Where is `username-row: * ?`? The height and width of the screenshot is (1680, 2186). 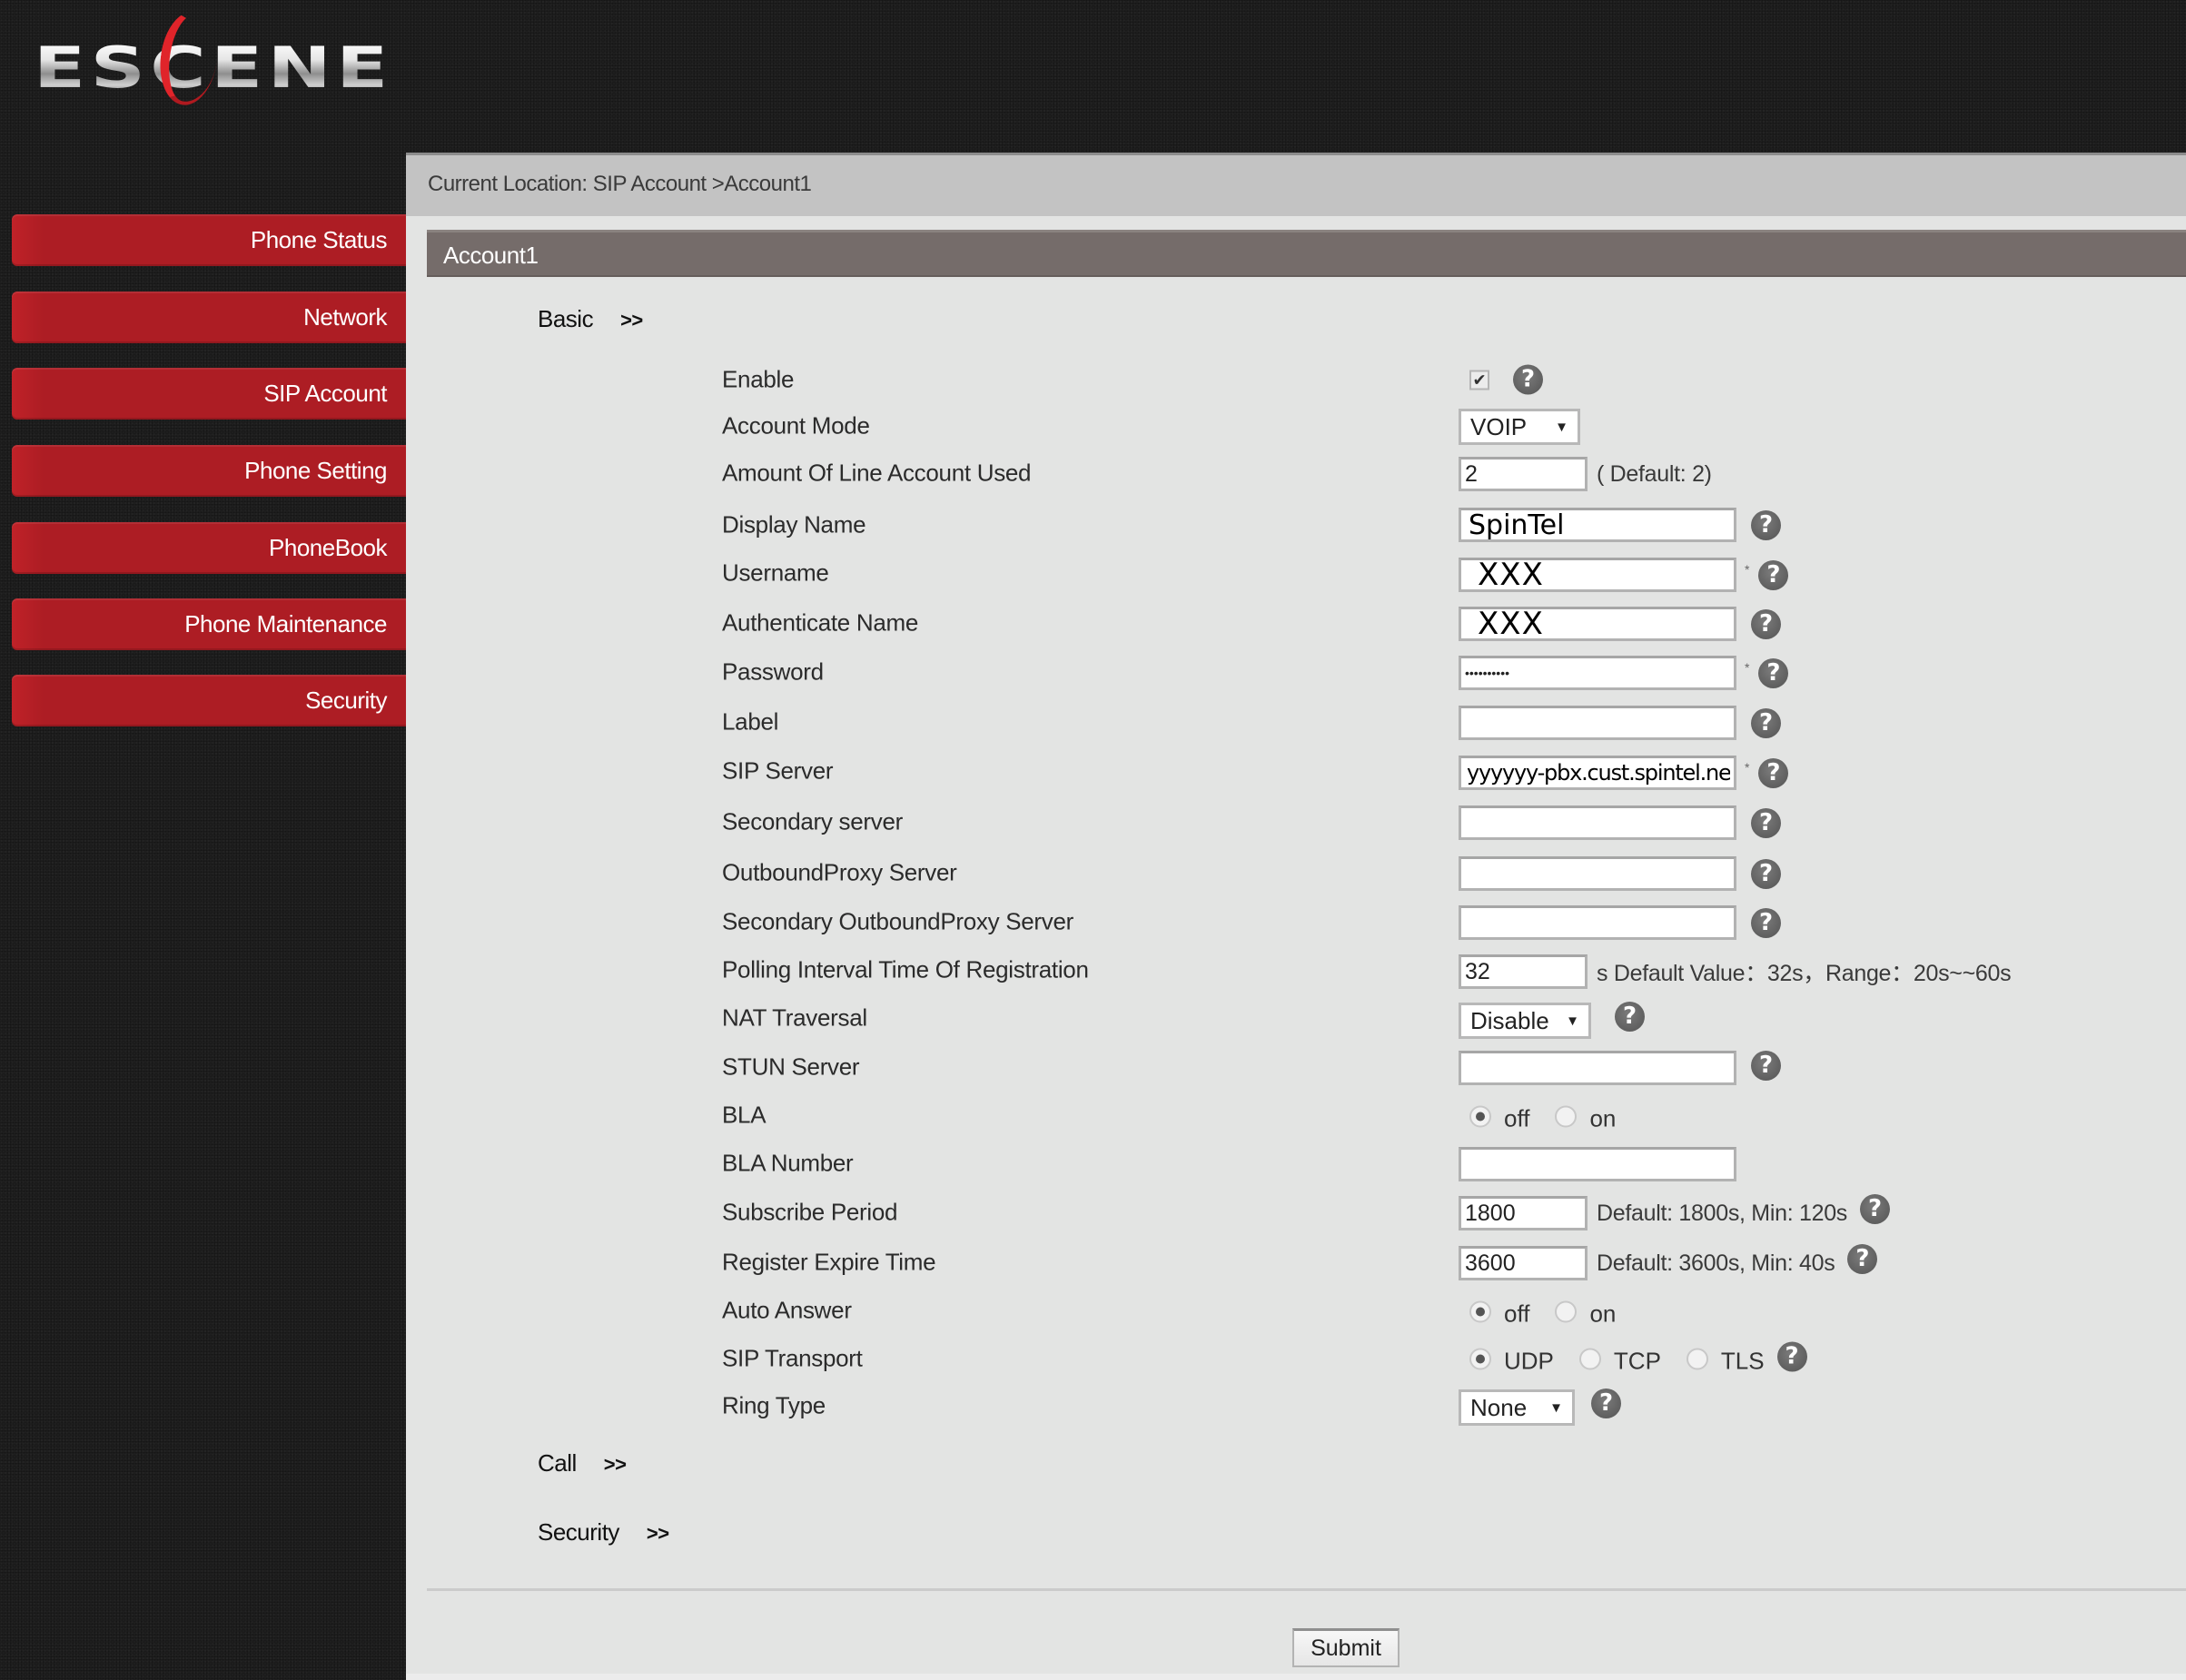 username-row: * ? is located at coordinates (1624, 575).